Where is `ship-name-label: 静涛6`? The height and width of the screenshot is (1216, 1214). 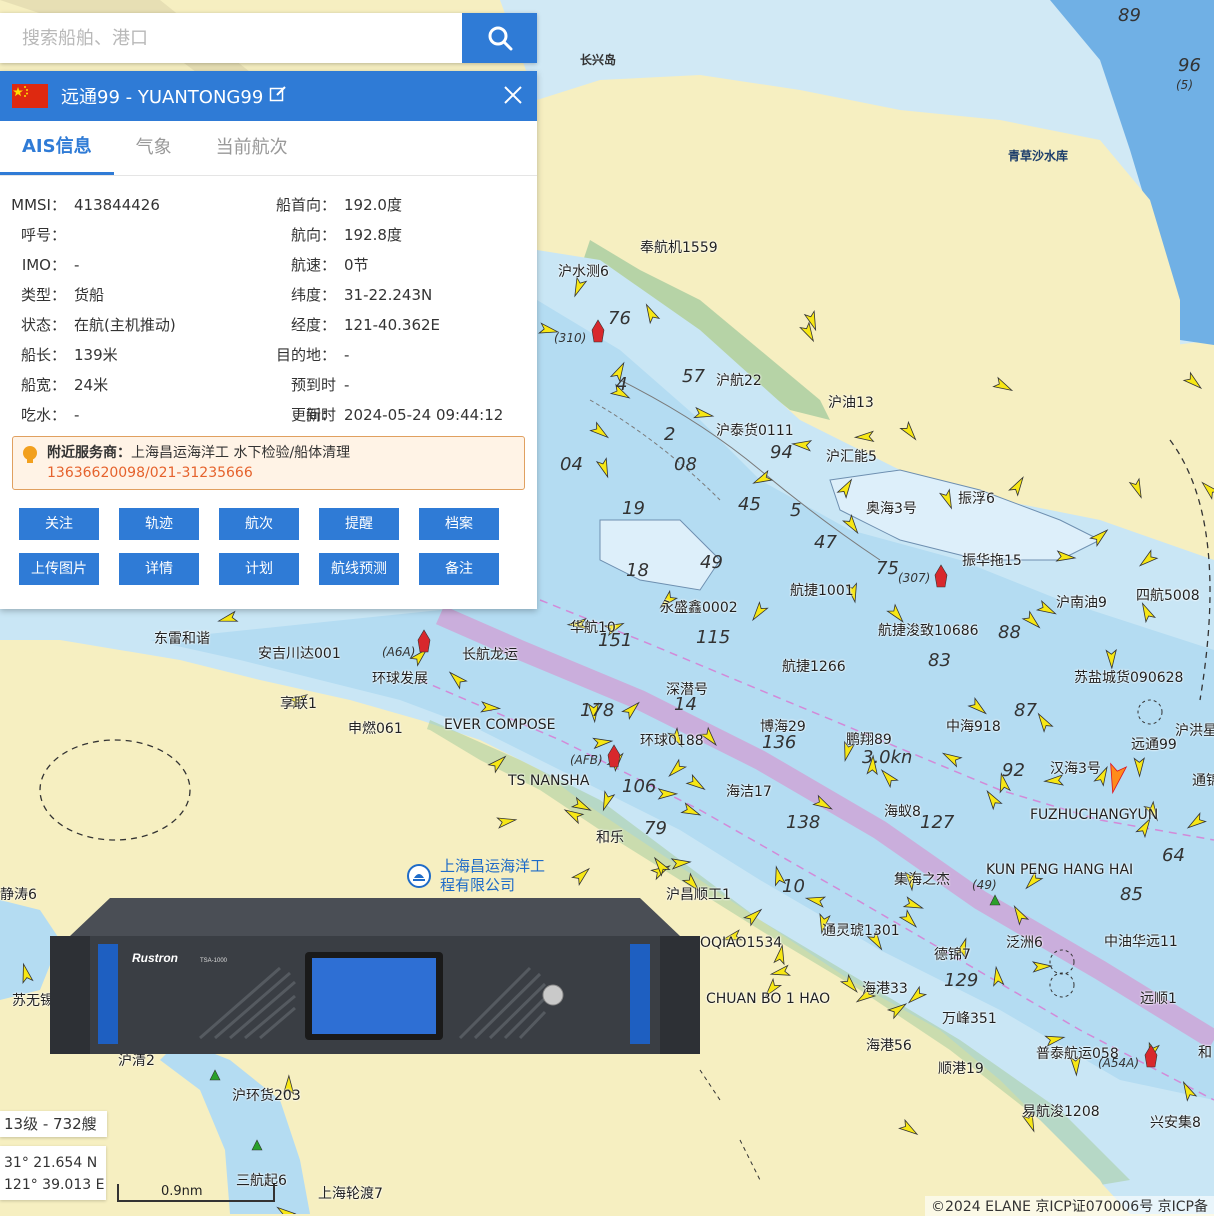
ship-name-label: 静涛6 is located at coordinates (18, 894).